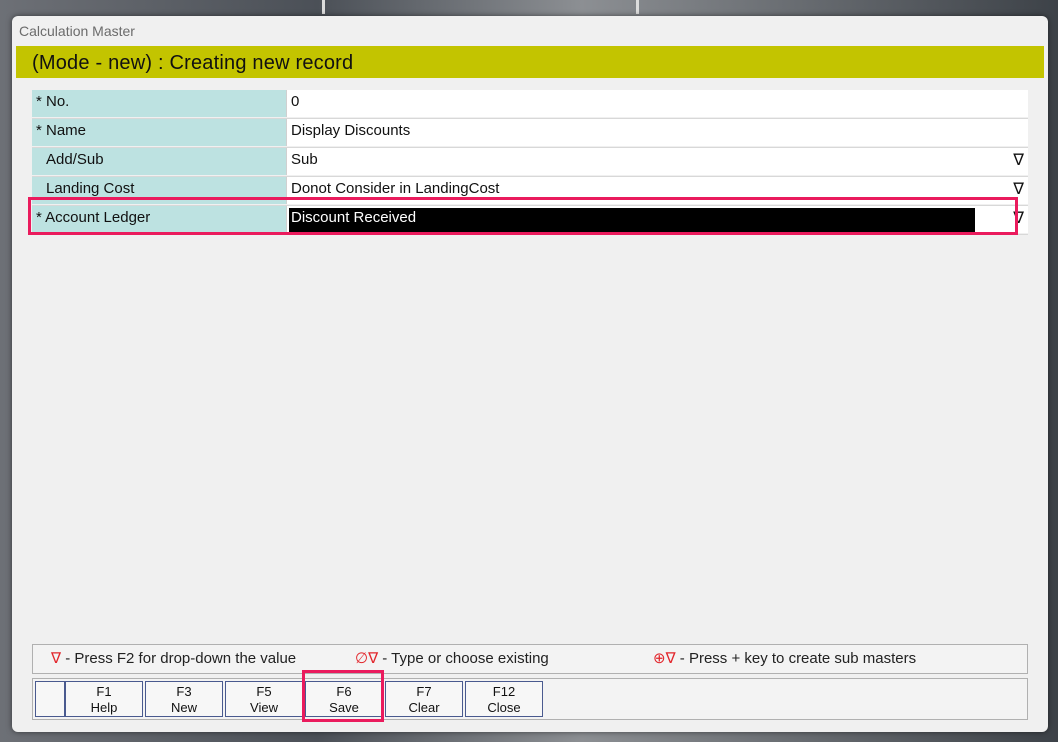 The image size is (1058, 742). Describe the element at coordinates (351, 130) in the screenshot. I see `name-field-value: Display Discounts` at that location.